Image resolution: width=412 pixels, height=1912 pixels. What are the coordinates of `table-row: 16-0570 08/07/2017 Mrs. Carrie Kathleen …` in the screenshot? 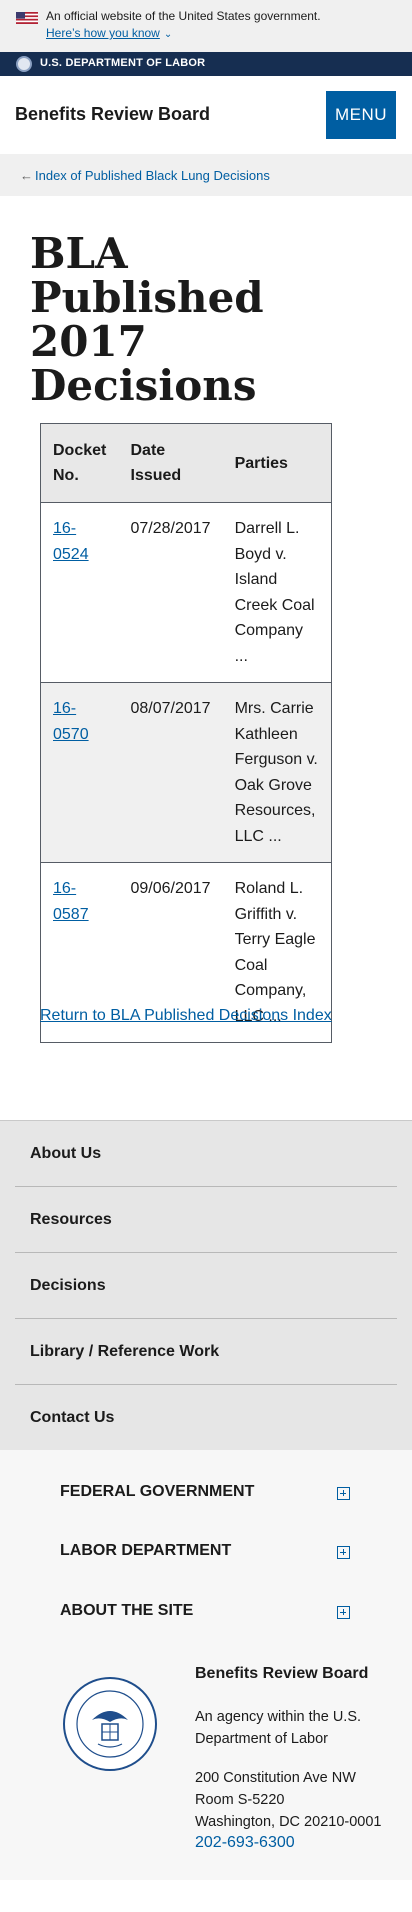 It's located at (186, 772).